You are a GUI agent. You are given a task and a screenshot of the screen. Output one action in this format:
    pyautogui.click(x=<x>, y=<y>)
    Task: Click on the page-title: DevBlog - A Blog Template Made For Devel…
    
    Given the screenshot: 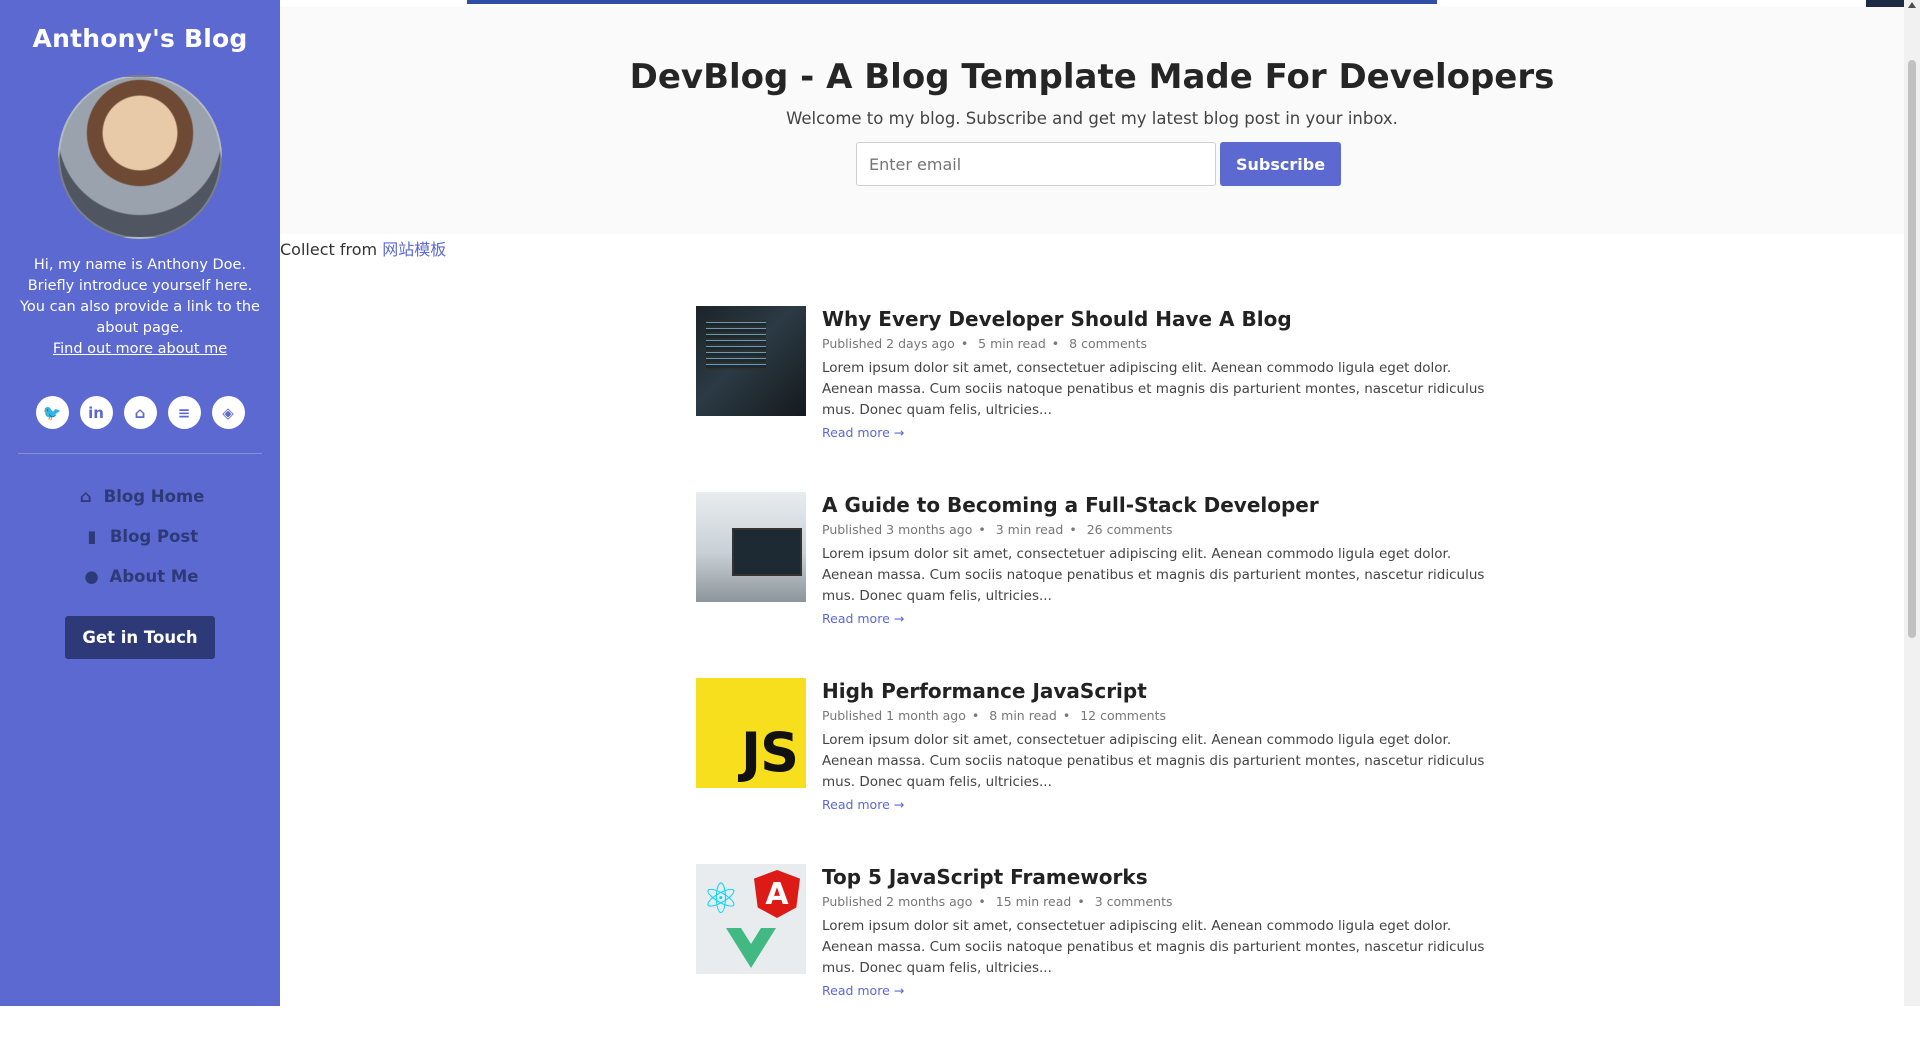 What is the action you would take?
    pyautogui.click(x=1092, y=77)
    